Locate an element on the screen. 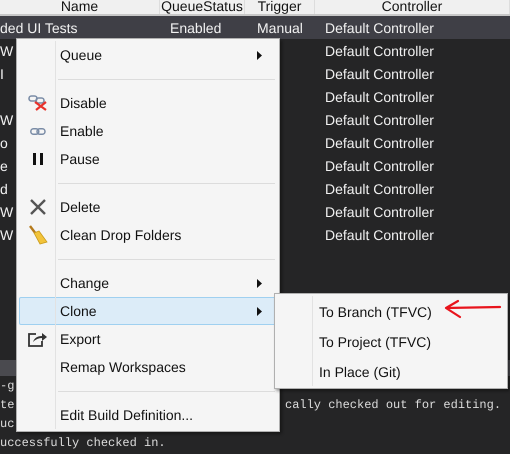 The height and width of the screenshot is (454, 510). menu-item: In Place (Git) is located at coordinates (391, 371).